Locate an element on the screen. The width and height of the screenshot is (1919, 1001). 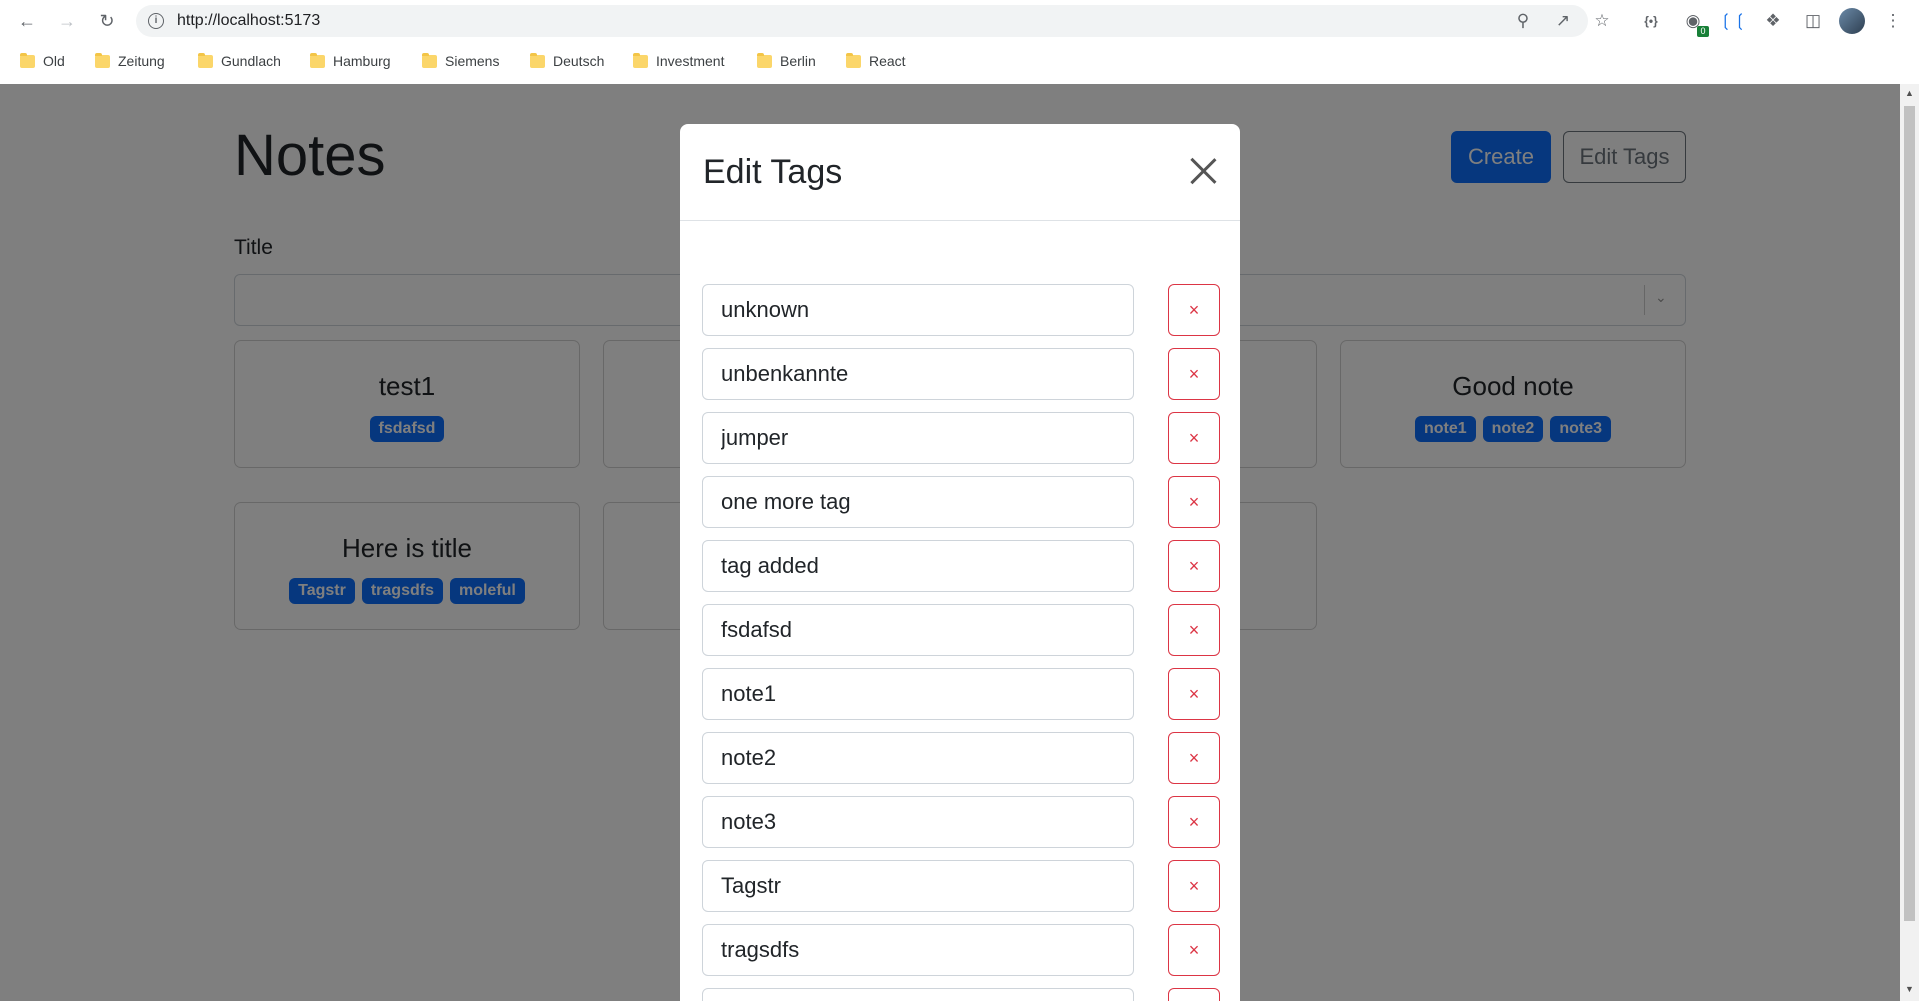
modal-title: Edit Tags is located at coordinates (773, 172).